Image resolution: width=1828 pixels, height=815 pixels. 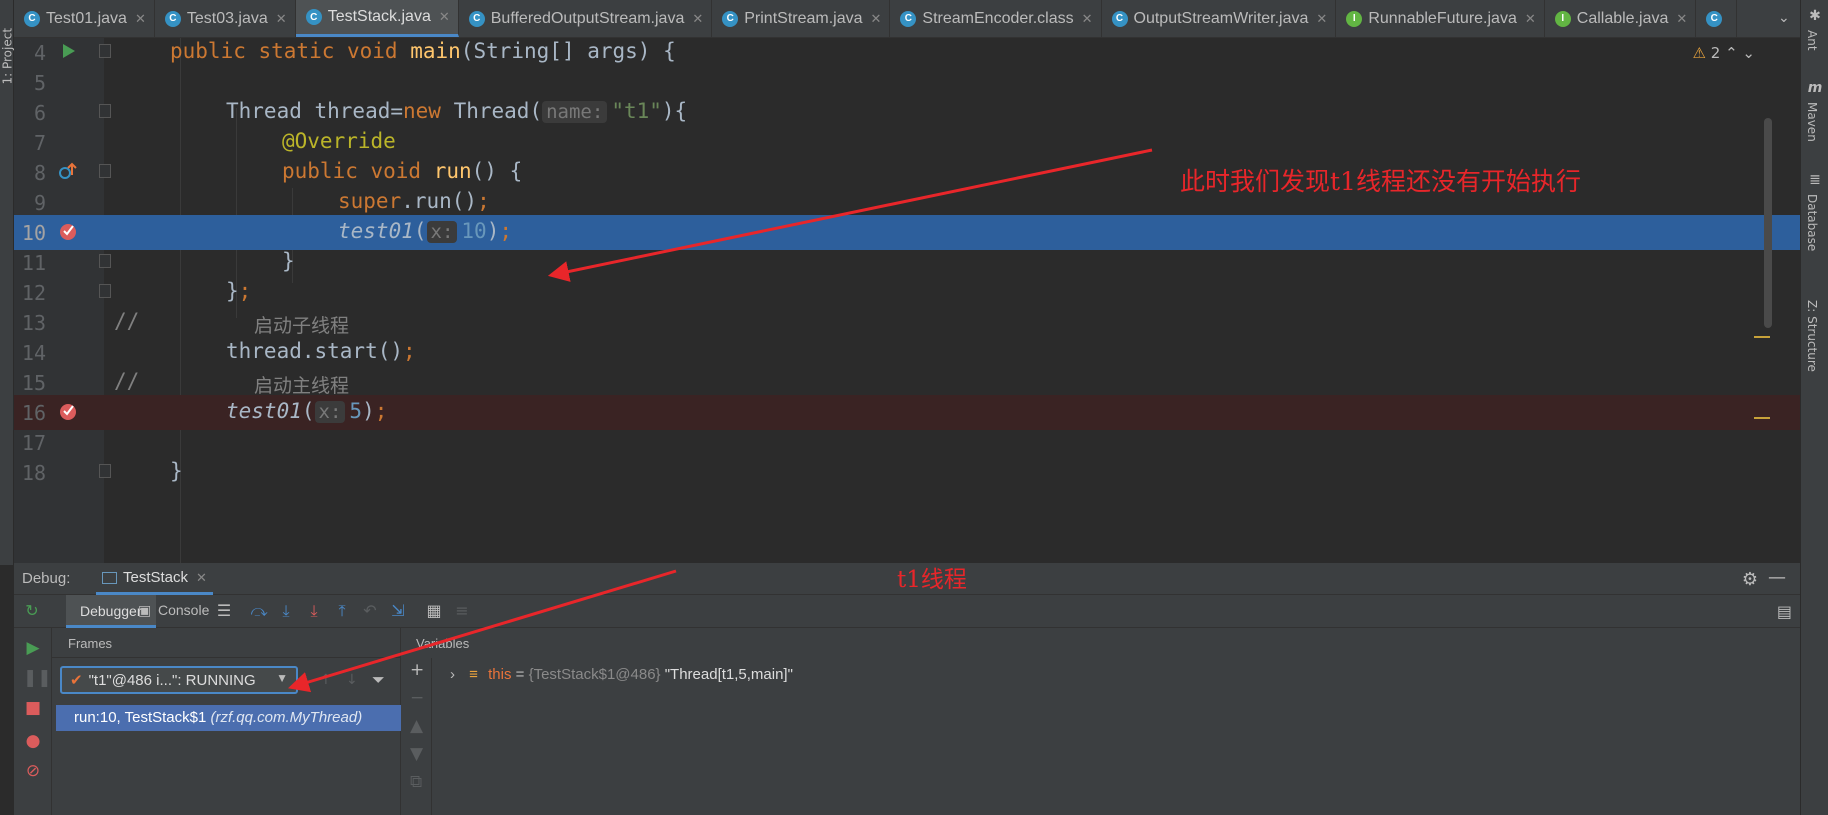 I want to click on trace-icon: ≡, so click(x=462, y=611).